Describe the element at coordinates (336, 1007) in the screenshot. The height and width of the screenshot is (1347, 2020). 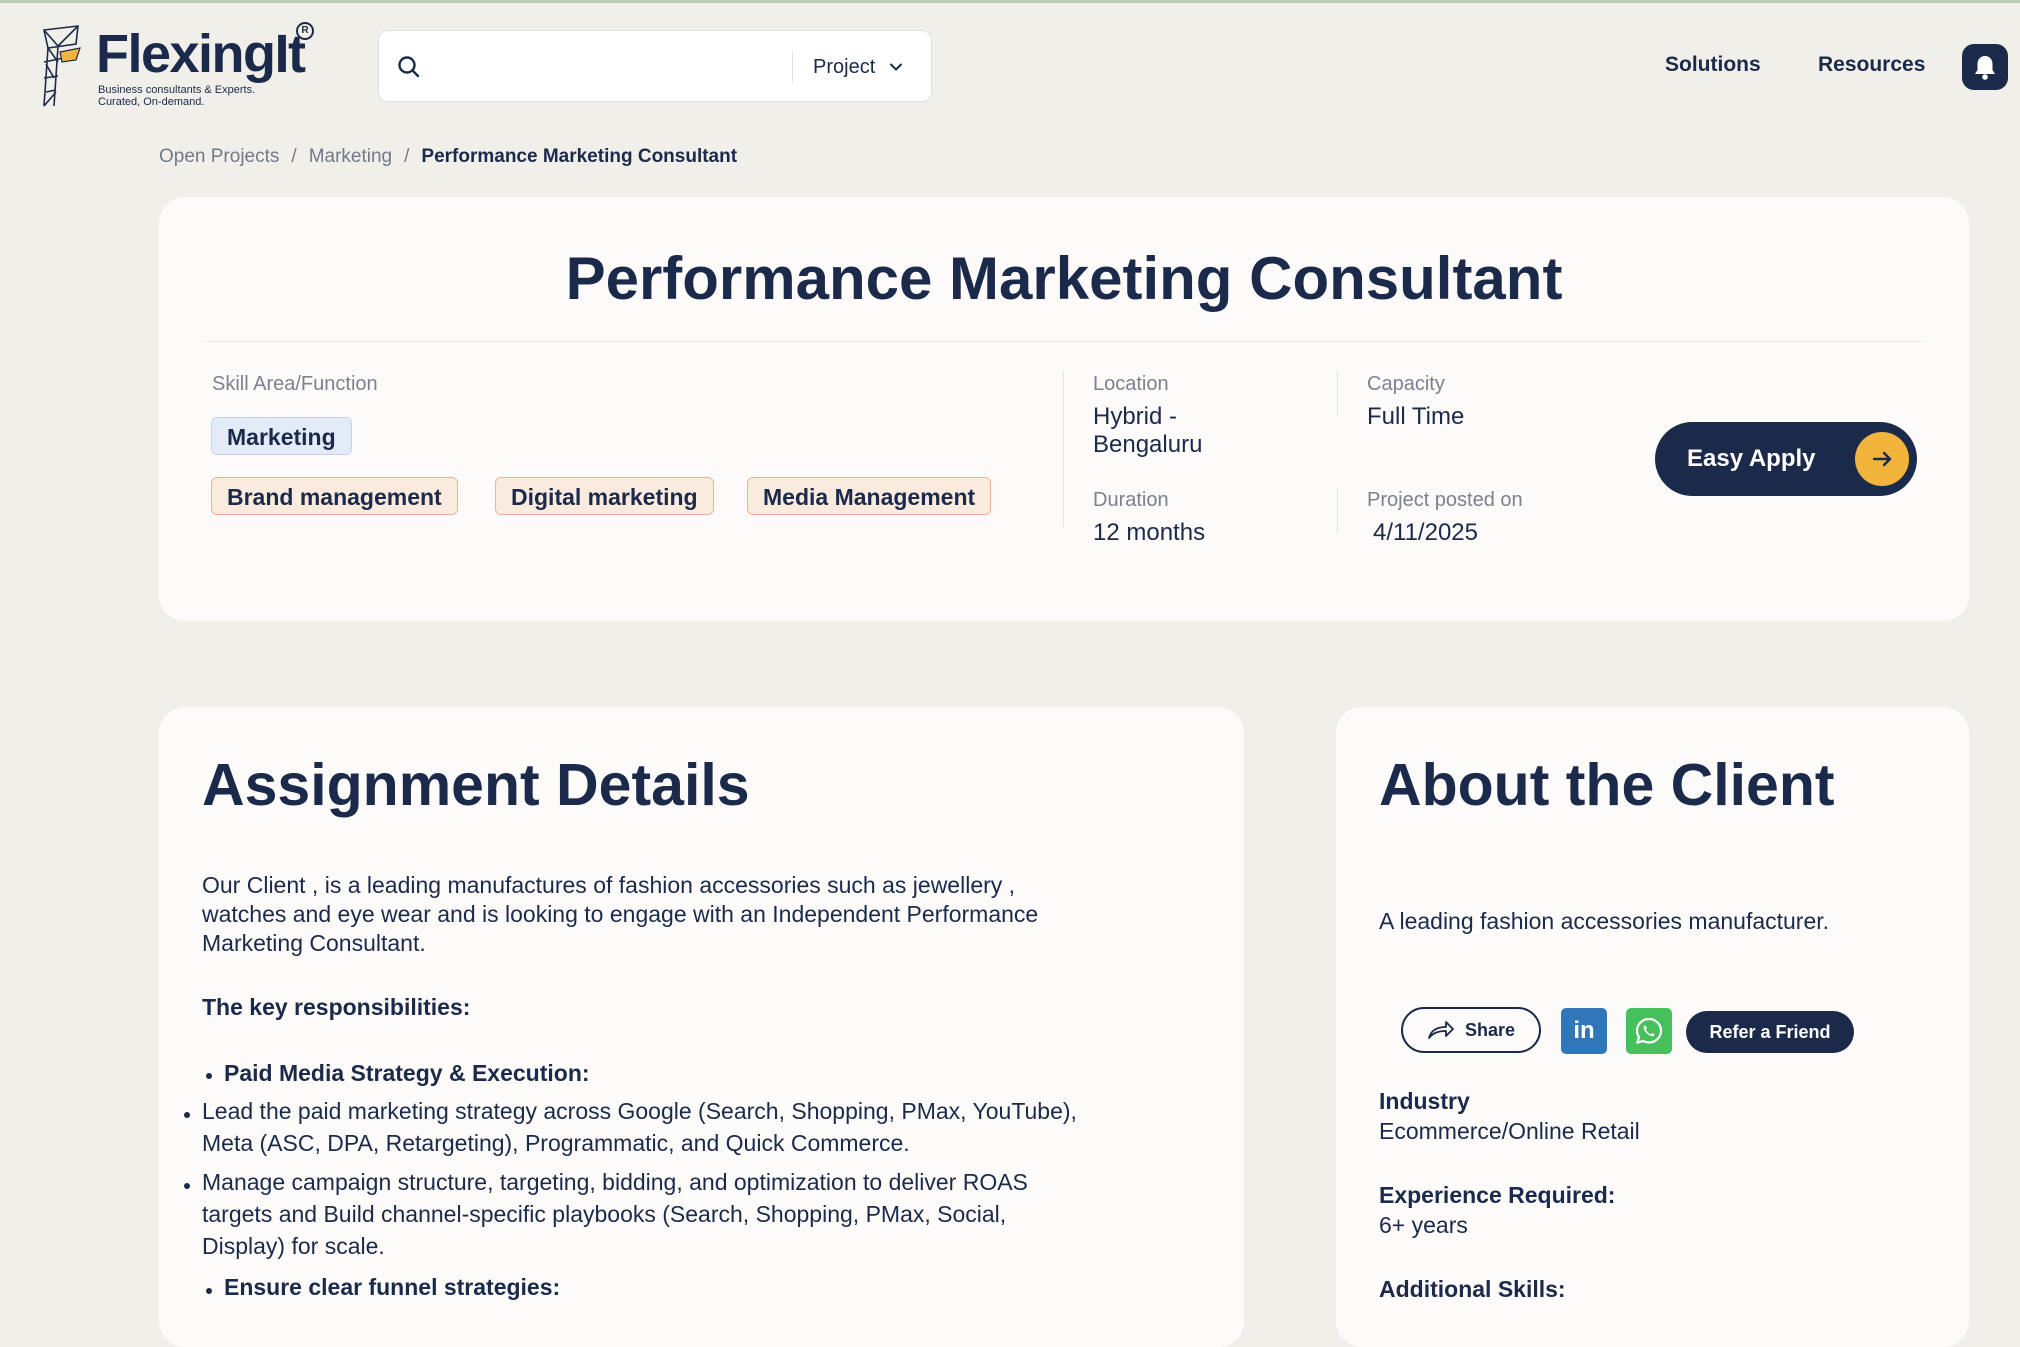
I see `responsibilities-heading: The key responsibilities:` at that location.